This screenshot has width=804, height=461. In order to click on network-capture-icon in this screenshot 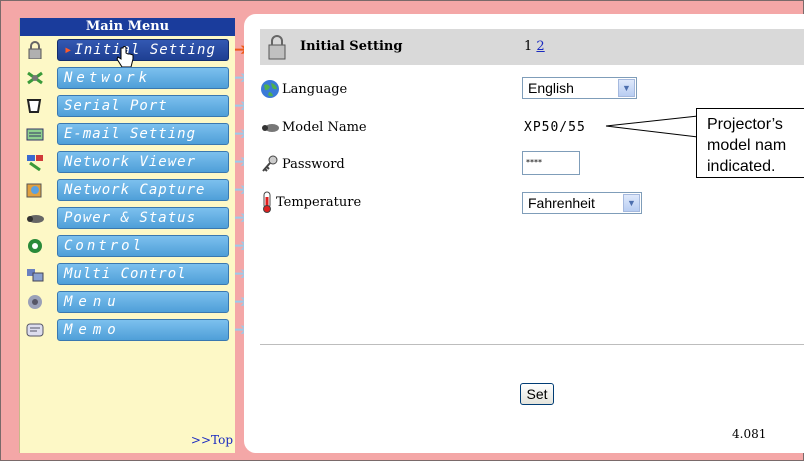, I will do `click(34, 190)`.